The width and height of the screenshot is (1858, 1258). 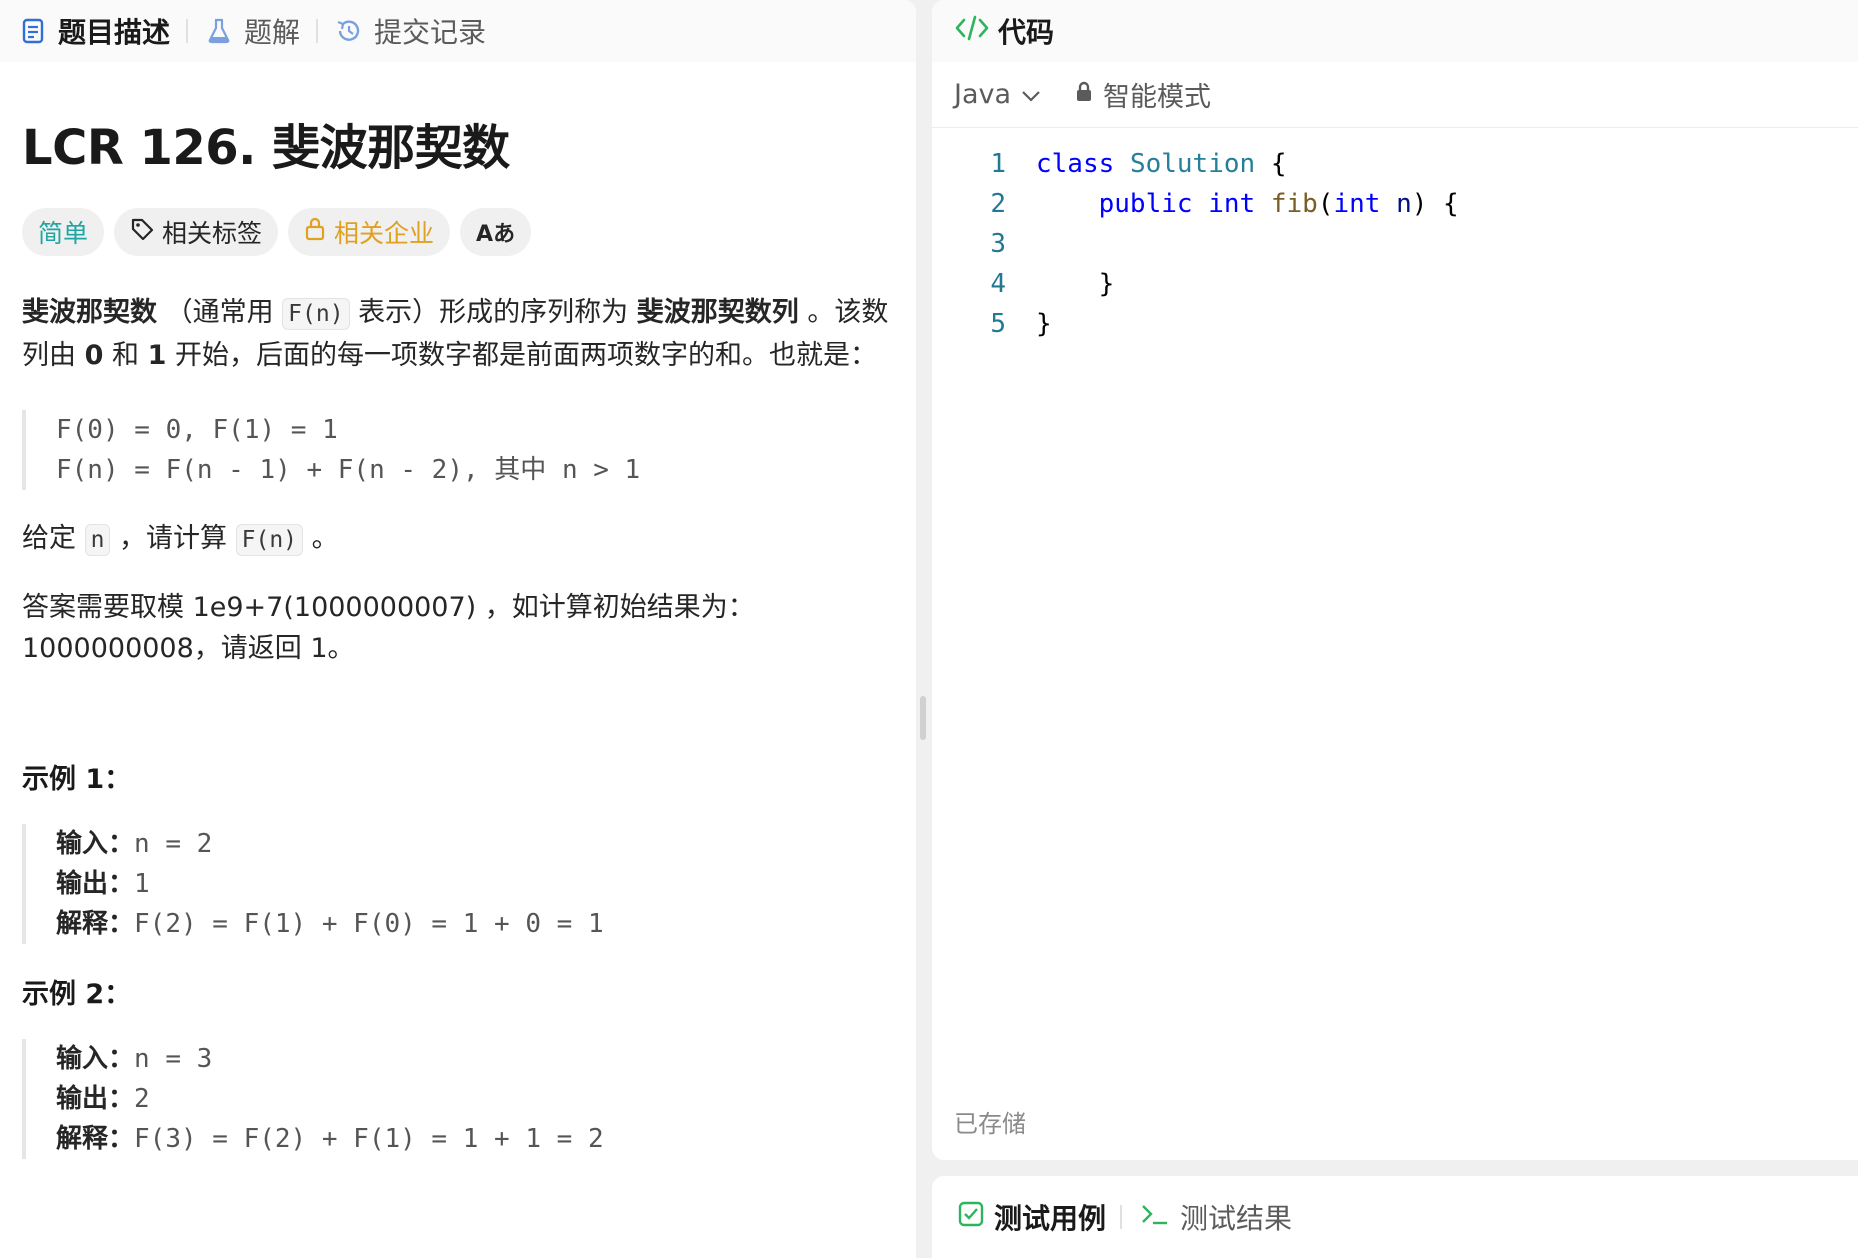 I want to click on desc-bold-seq: 斐波那契数列, so click(x=717, y=312).